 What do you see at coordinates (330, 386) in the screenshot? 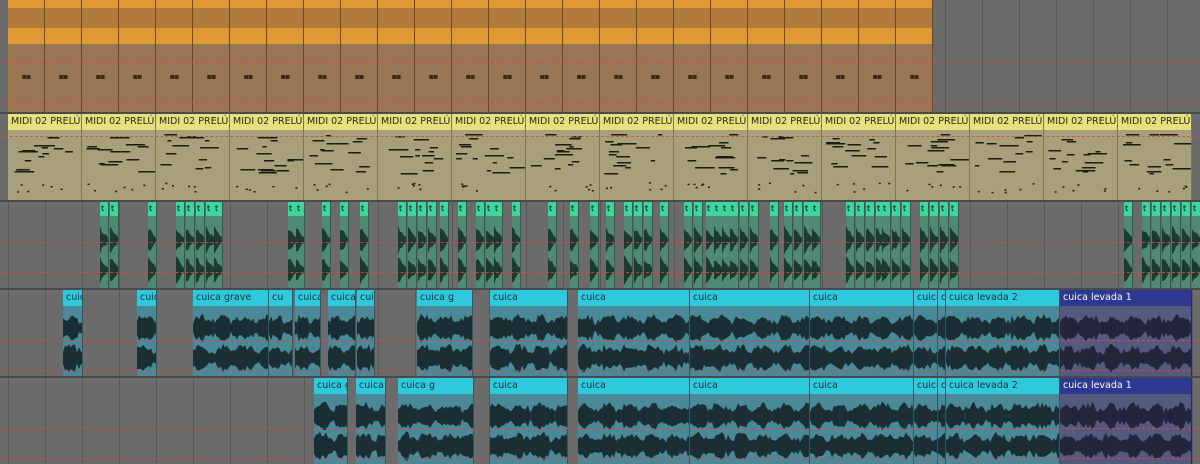
I see `clip-header: cuica g` at bounding box center [330, 386].